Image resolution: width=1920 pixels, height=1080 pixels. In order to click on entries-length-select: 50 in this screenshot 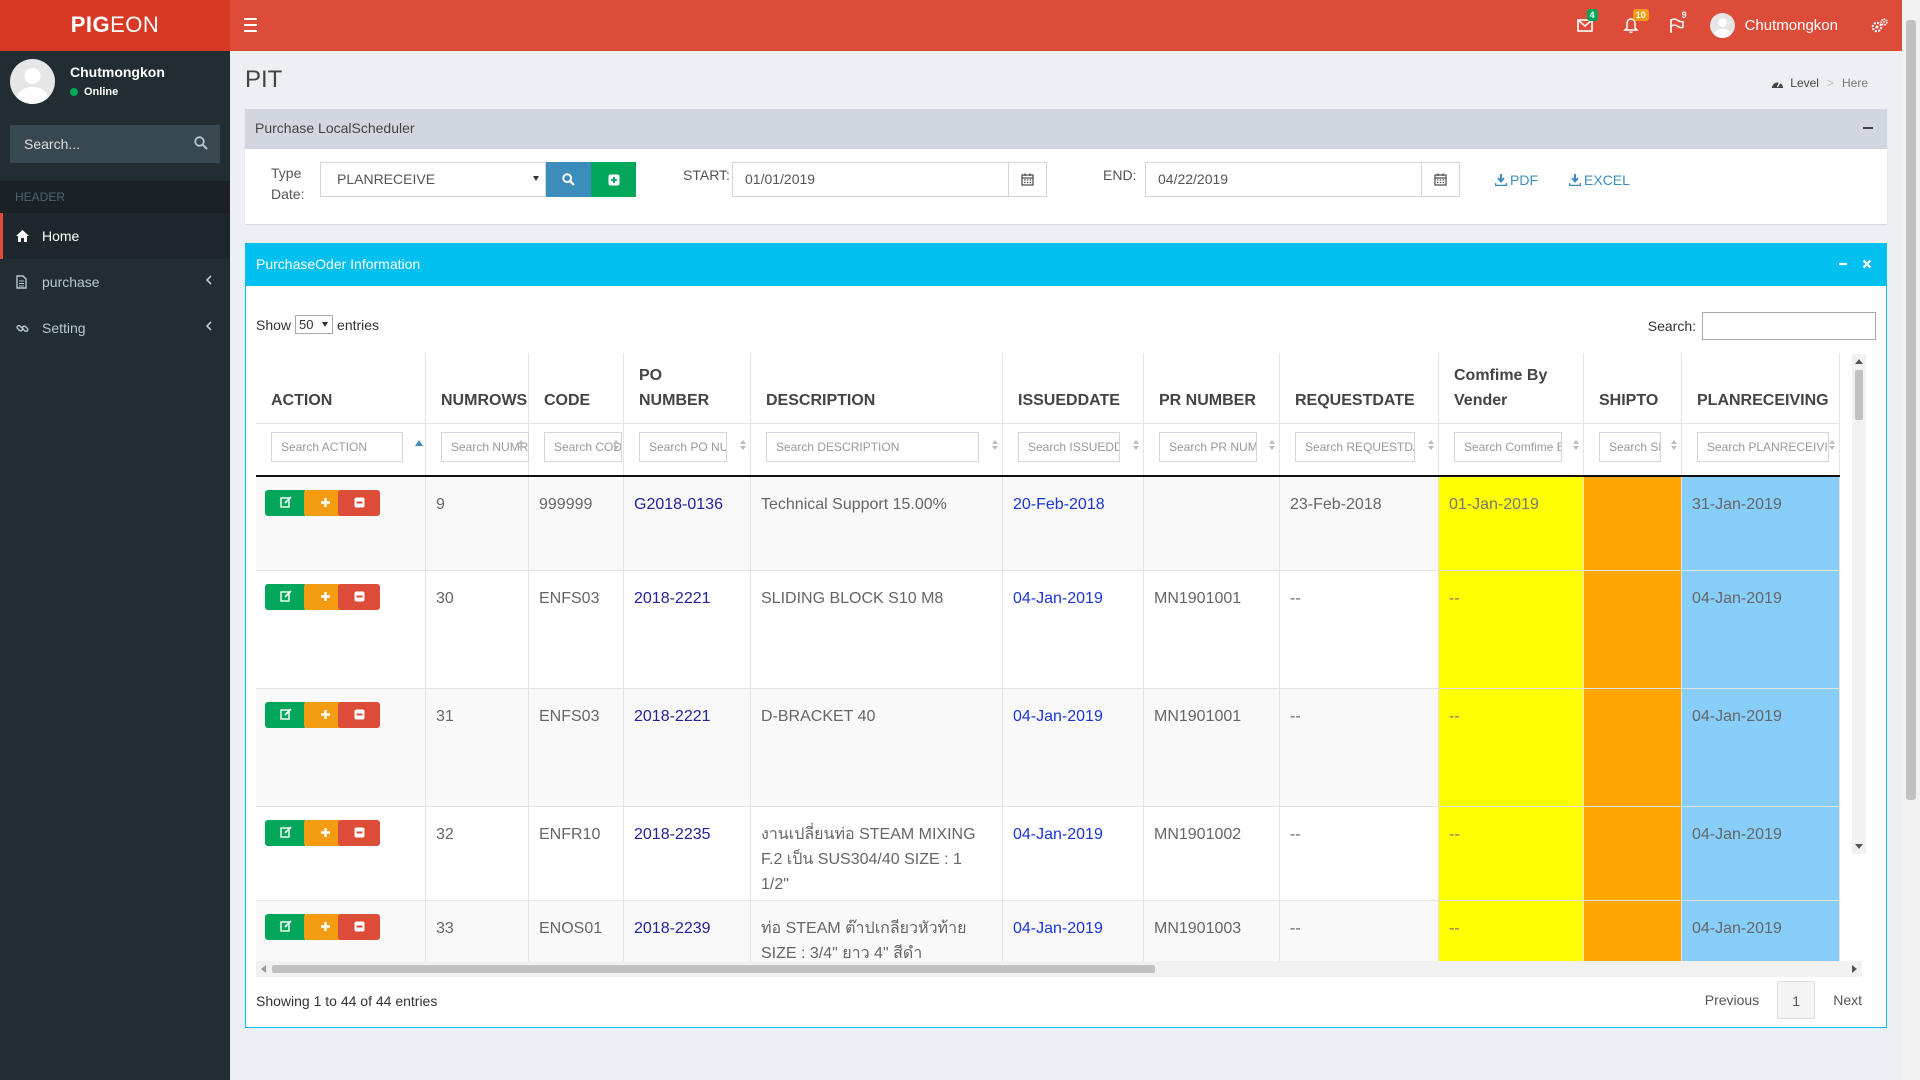, I will do `click(314, 324)`.